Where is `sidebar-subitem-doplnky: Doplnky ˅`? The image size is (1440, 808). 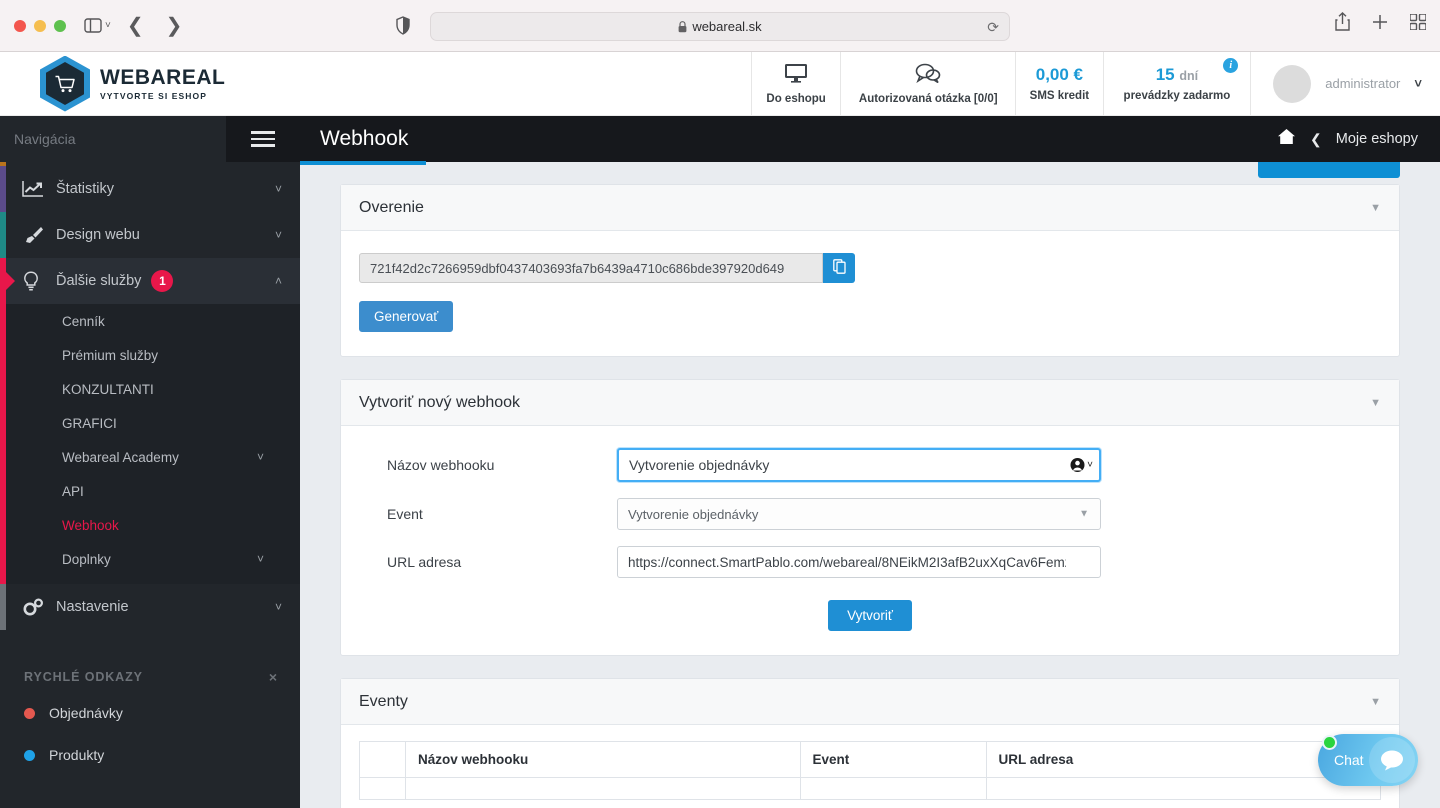
sidebar-subitem-doplnky: Doplnky ˅ is located at coordinates (150, 559).